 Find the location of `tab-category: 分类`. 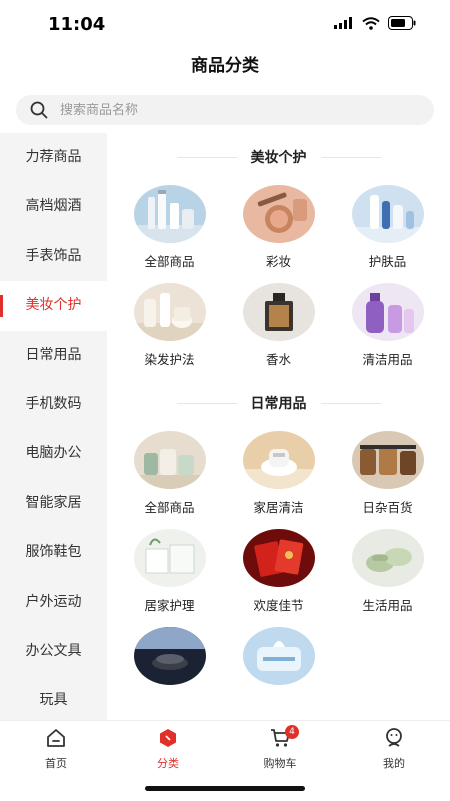

tab-category: 分类 is located at coordinates (168, 749).